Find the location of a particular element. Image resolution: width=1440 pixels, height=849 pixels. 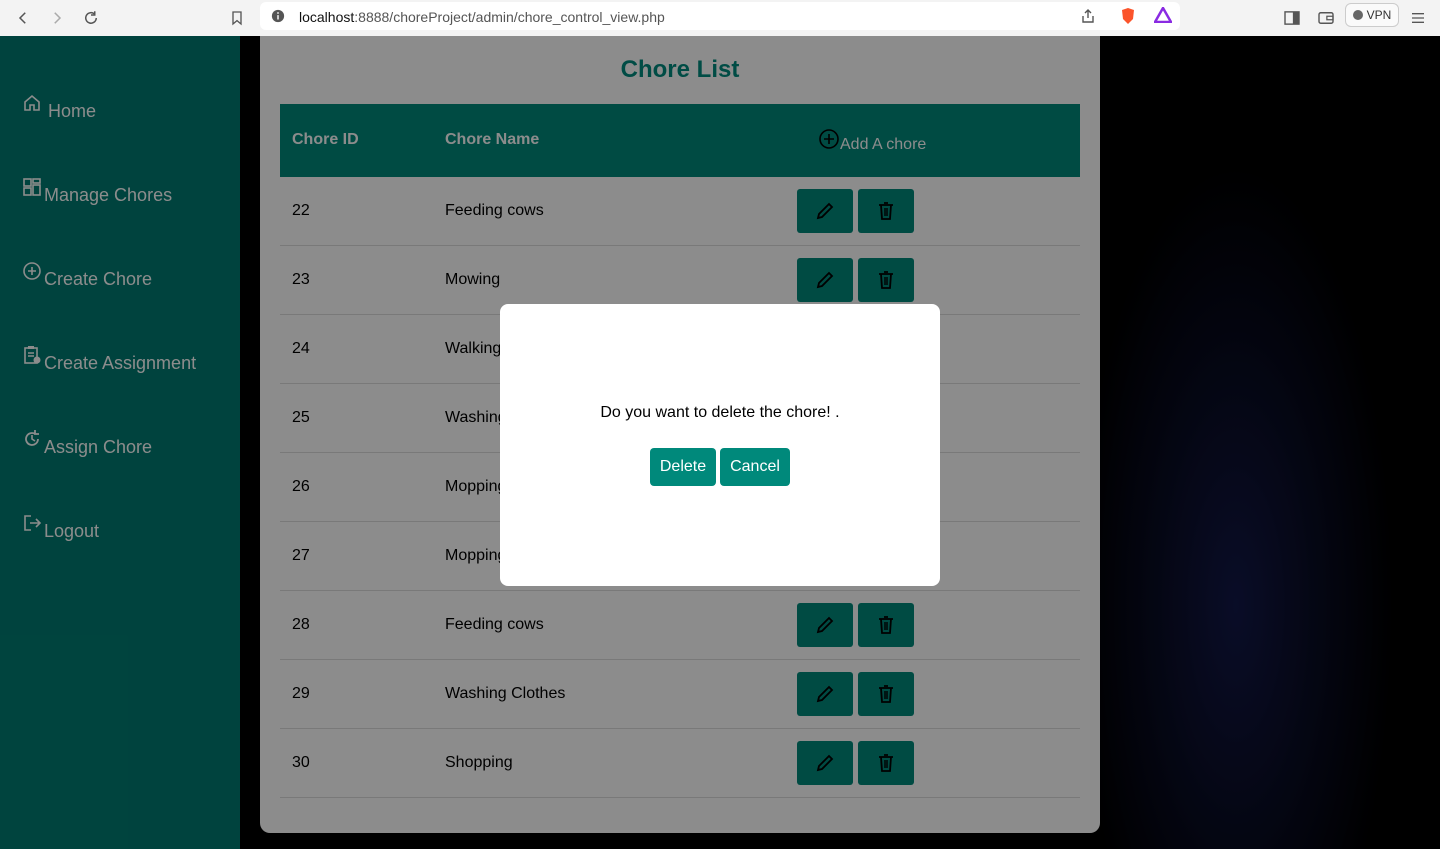

brave-rewards-icon is located at coordinates (1163, 16).